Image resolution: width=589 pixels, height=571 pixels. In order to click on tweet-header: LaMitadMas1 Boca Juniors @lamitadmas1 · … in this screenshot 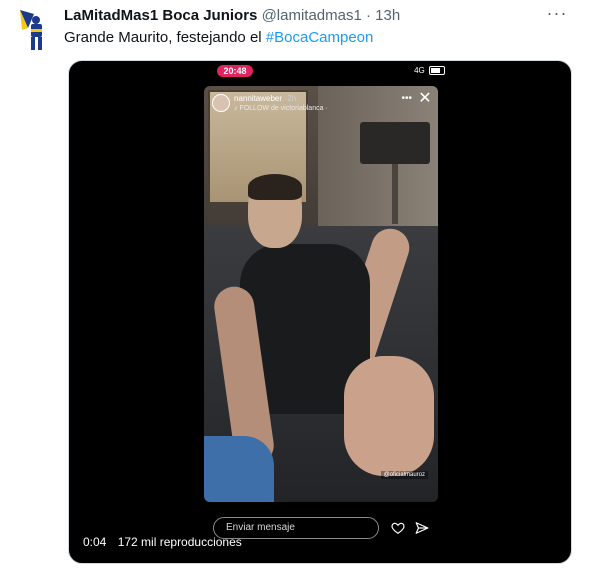, I will do `click(232, 16)`.